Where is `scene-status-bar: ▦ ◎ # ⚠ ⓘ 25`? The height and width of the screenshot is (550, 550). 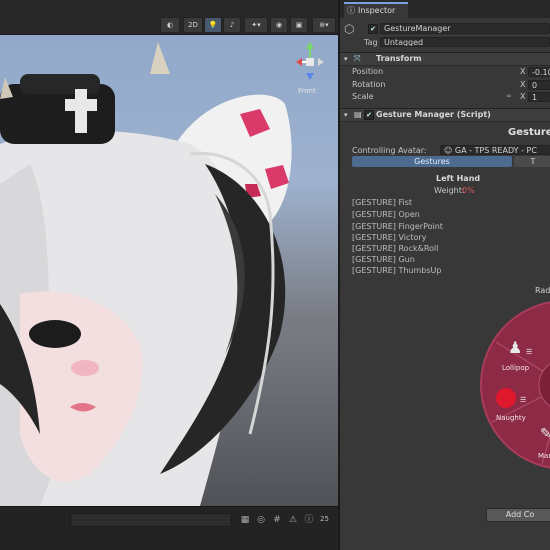 scene-status-bar: ▦ ◎ # ⚠ ⓘ 25 is located at coordinates (169, 528).